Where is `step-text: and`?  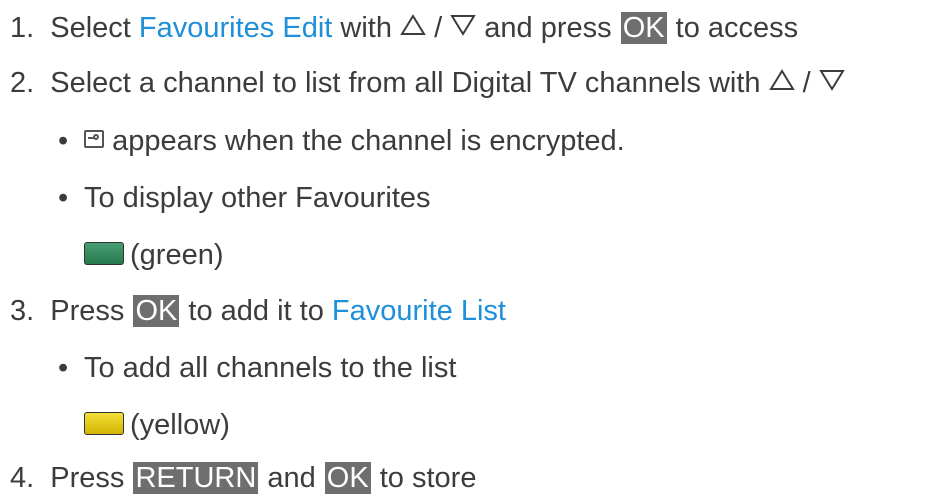
step-text: and is located at coordinates (291, 478).